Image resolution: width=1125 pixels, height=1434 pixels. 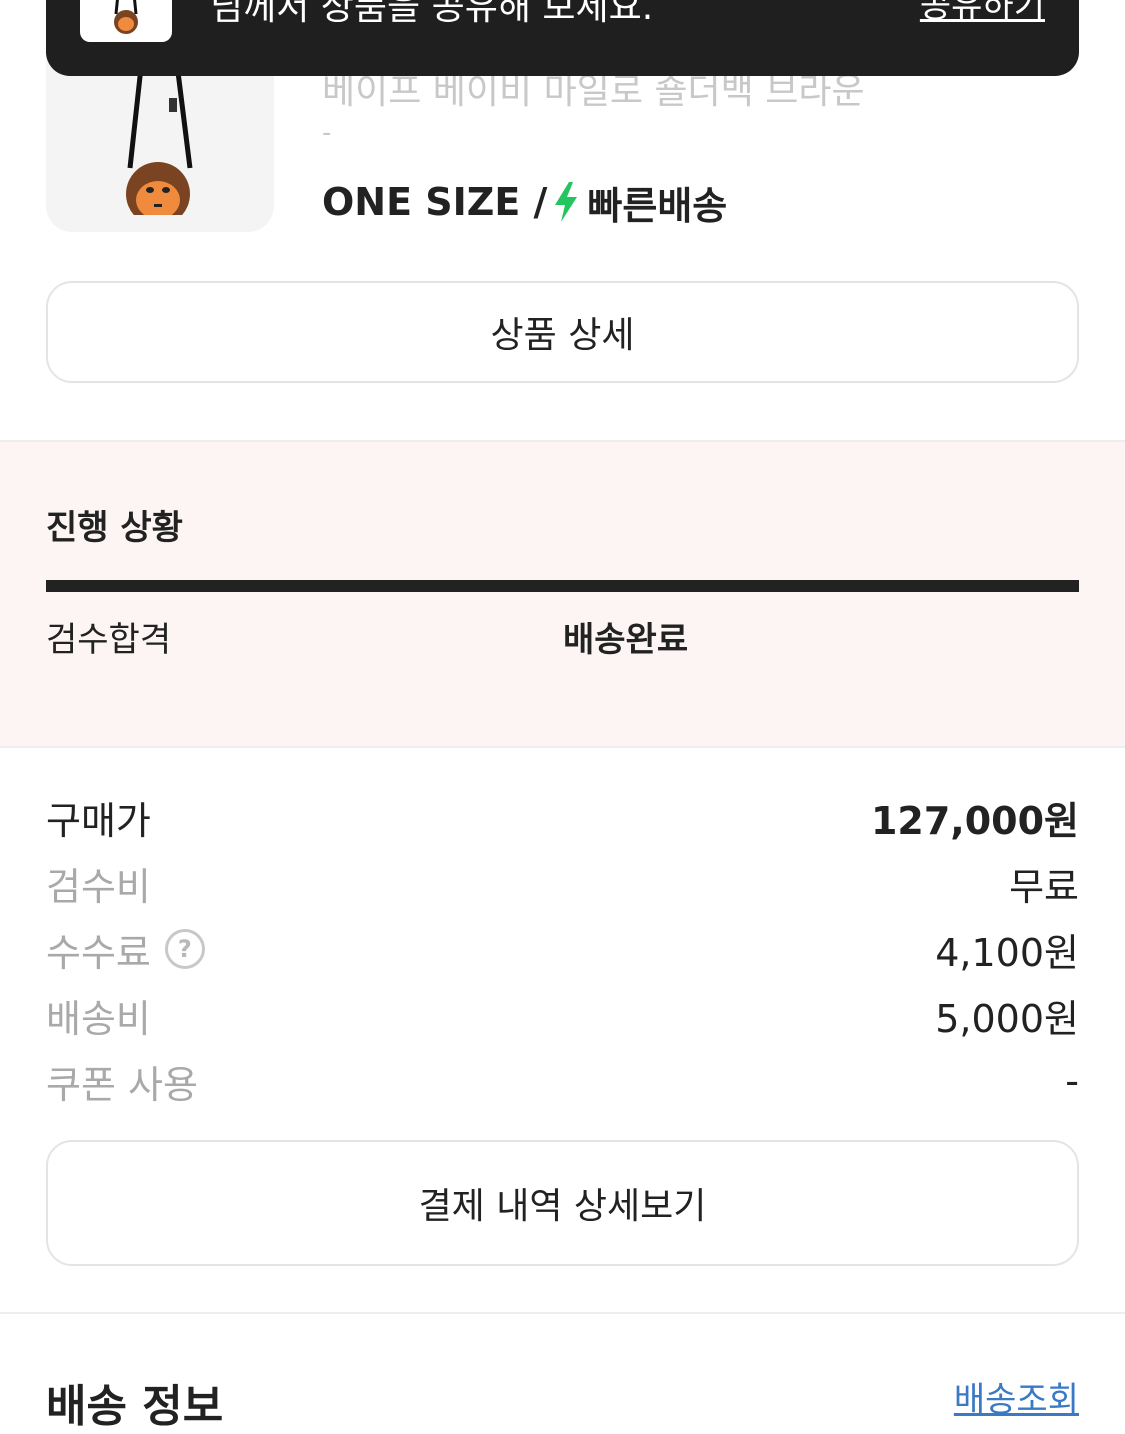 What do you see at coordinates (974, 820) in the screenshot?
I see `price-value: 127,000원` at bounding box center [974, 820].